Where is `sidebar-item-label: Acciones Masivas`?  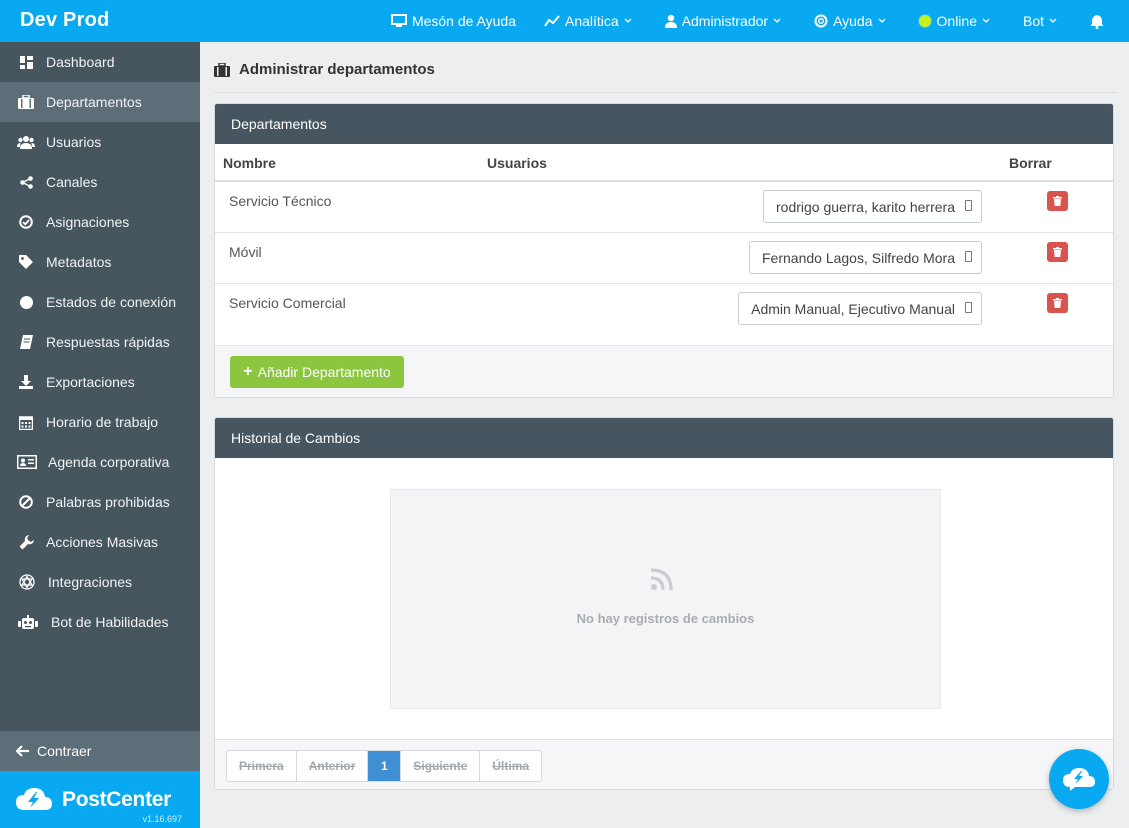
sidebar-item-label: Acciones Masivas is located at coordinates (102, 542).